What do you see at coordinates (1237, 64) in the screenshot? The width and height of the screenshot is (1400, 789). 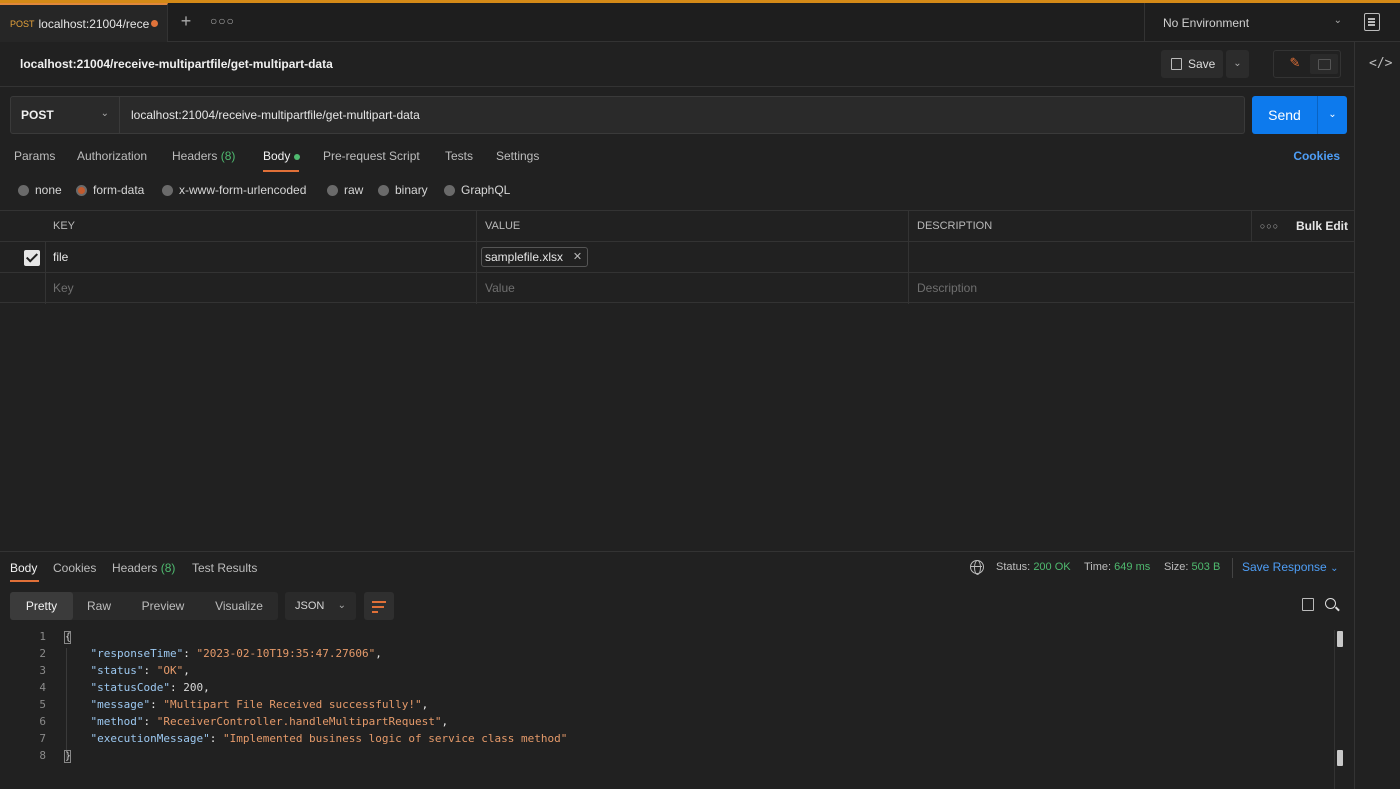 I see `save-dropdown-button: ⌄` at bounding box center [1237, 64].